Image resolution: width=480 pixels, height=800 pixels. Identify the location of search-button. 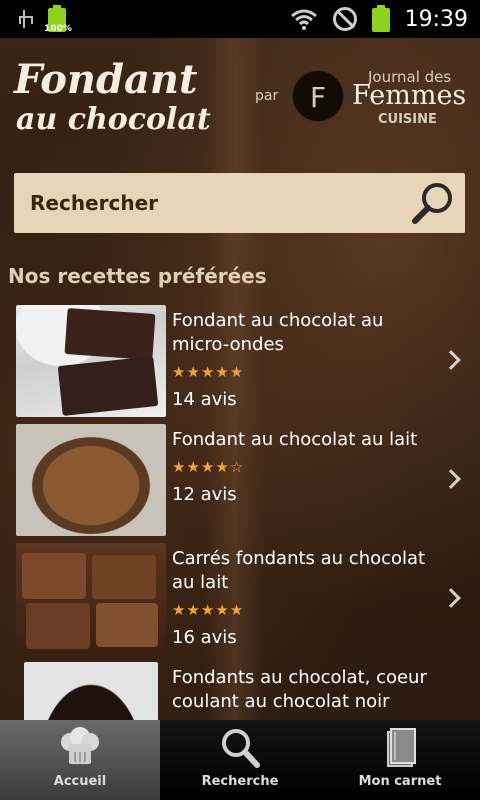
(433, 203).